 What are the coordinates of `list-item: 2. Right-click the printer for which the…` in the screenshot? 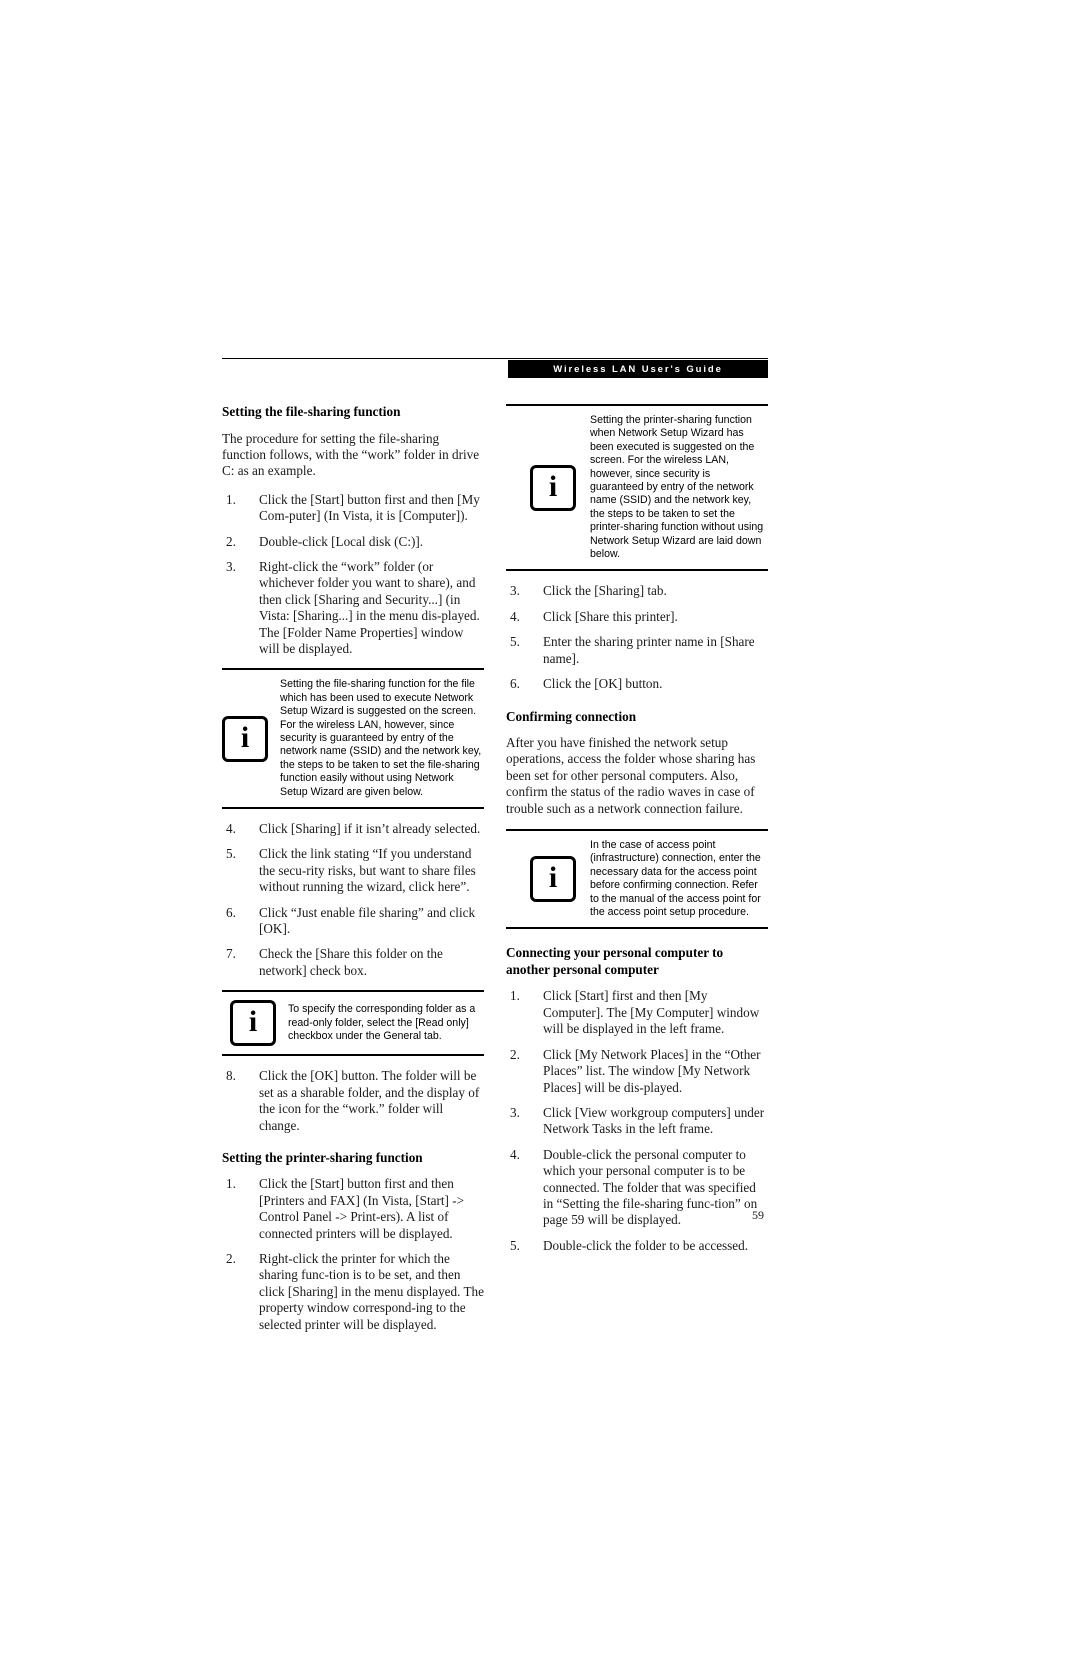 It's located at (353, 1292).